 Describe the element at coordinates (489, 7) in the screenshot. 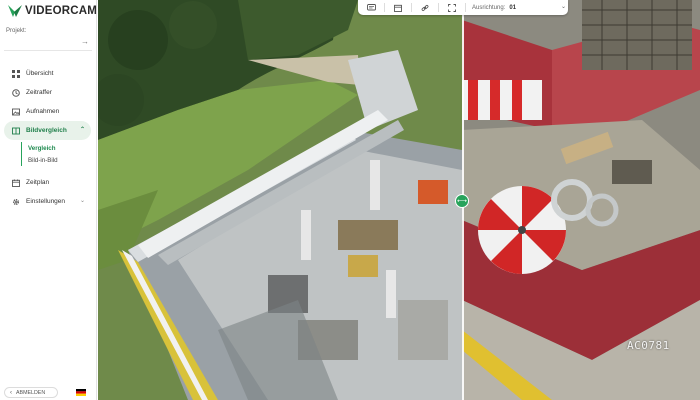

I see `alignment-label: Ausrichtung:` at that location.